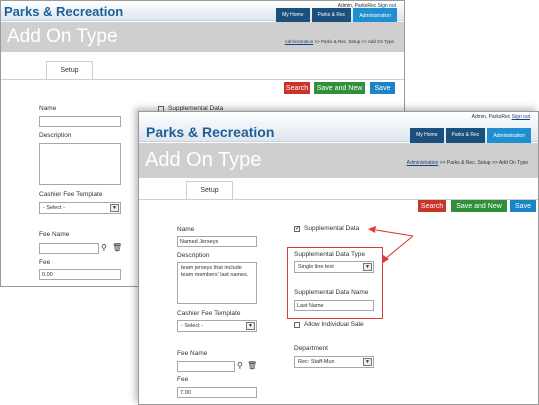  Describe the element at coordinates (334, 305) in the screenshot. I see `supplemental-data-name-input: Last Name` at that location.